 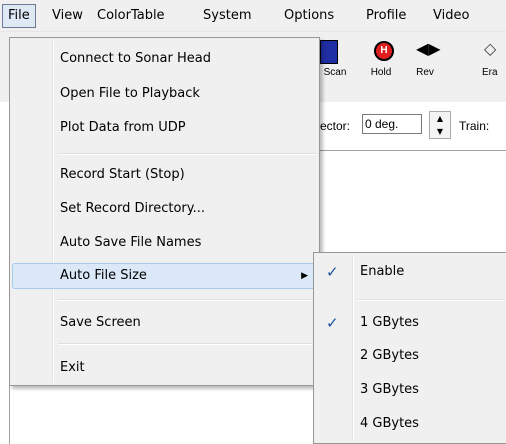 What do you see at coordinates (425, 72) in the screenshot?
I see `rev-label: Rev` at bounding box center [425, 72].